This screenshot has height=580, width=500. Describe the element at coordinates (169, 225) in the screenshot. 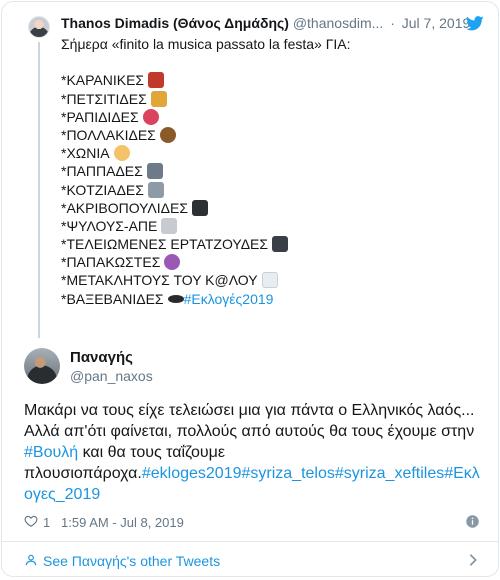

I see `mouse-icon` at that location.